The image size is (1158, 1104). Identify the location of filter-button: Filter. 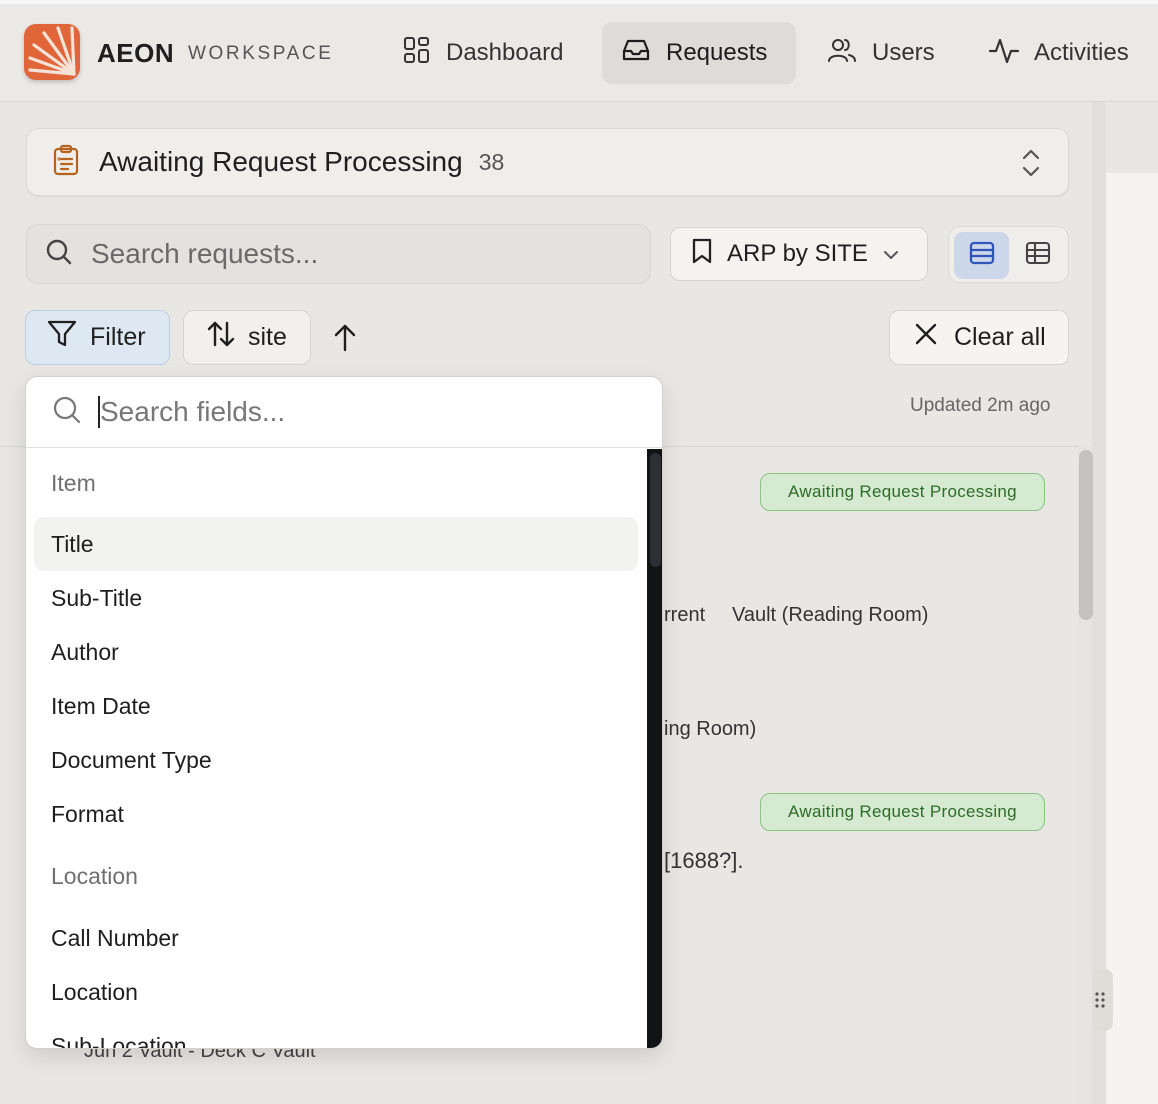
(97, 337).